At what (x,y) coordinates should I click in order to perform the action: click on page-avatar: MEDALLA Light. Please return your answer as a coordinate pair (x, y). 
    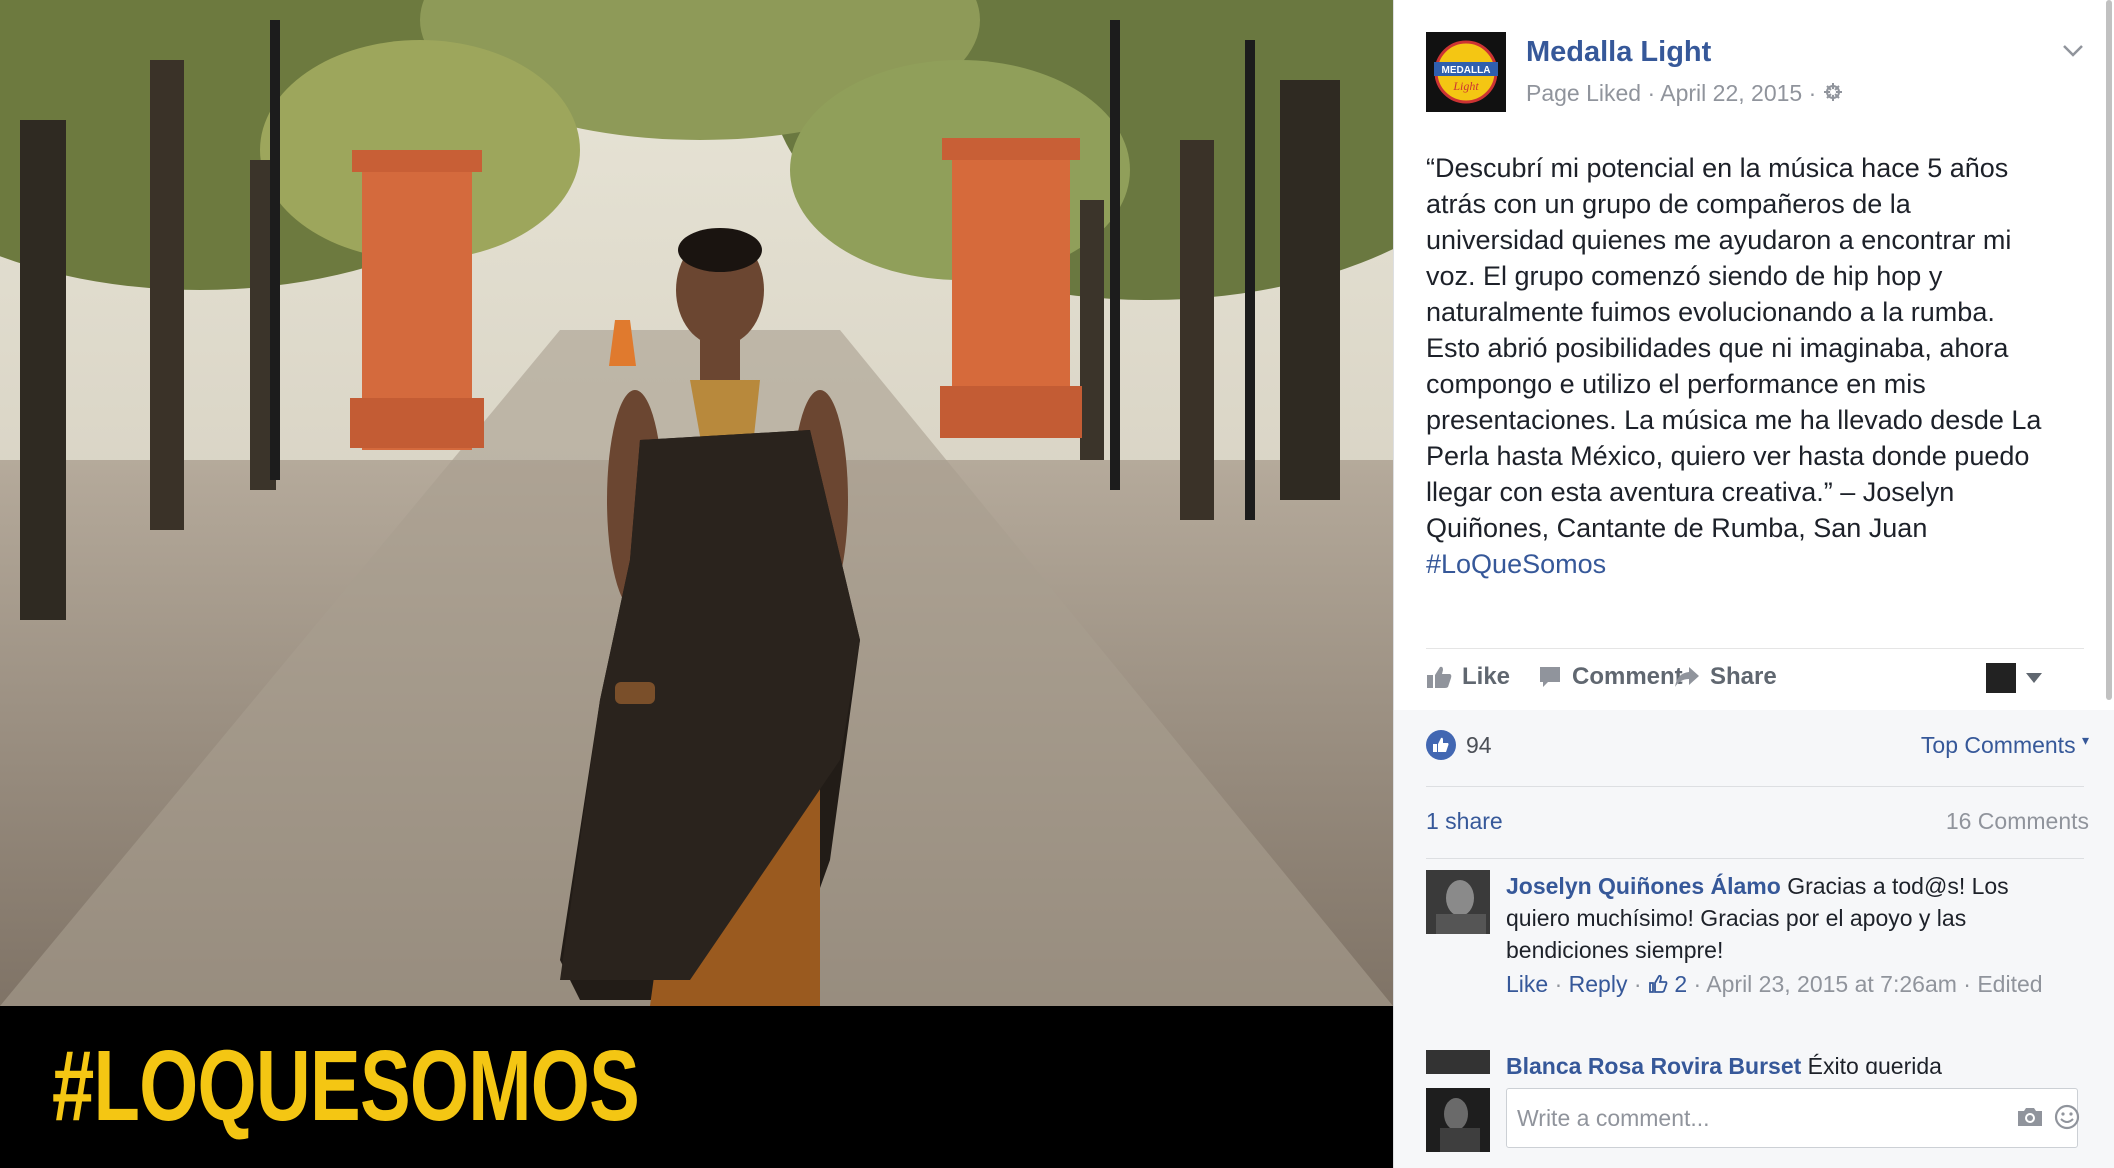
    Looking at the image, I should click on (1466, 72).